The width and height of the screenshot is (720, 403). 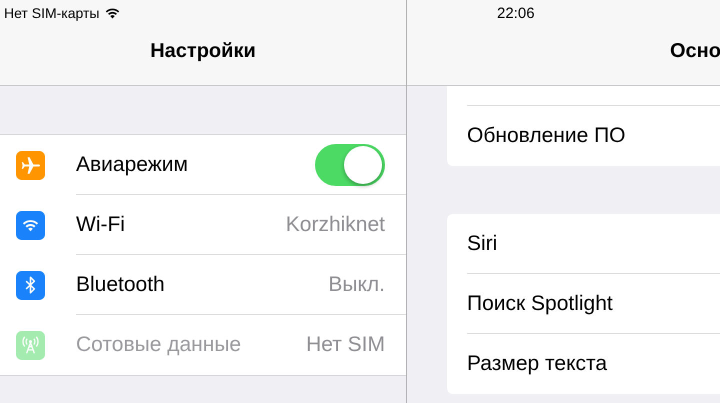 What do you see at coordinates (350, 165) in the screenshot?
I see `toggle-switch` at bounding box center [350, 165].